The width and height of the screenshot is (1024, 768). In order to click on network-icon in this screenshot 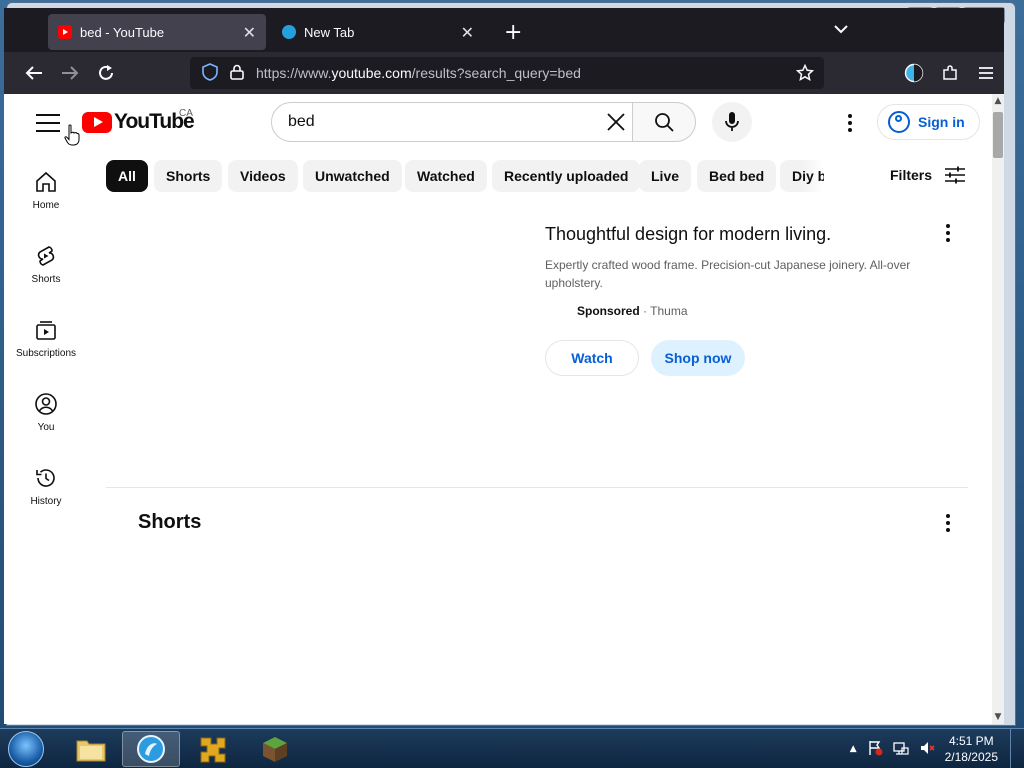, I will do `click(900, 749)`.